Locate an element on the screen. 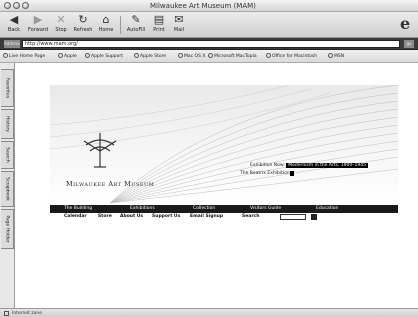 The image size is (418, 317). nav-visitors-guide: Visitors Guide is located at coordinates (265, 209).